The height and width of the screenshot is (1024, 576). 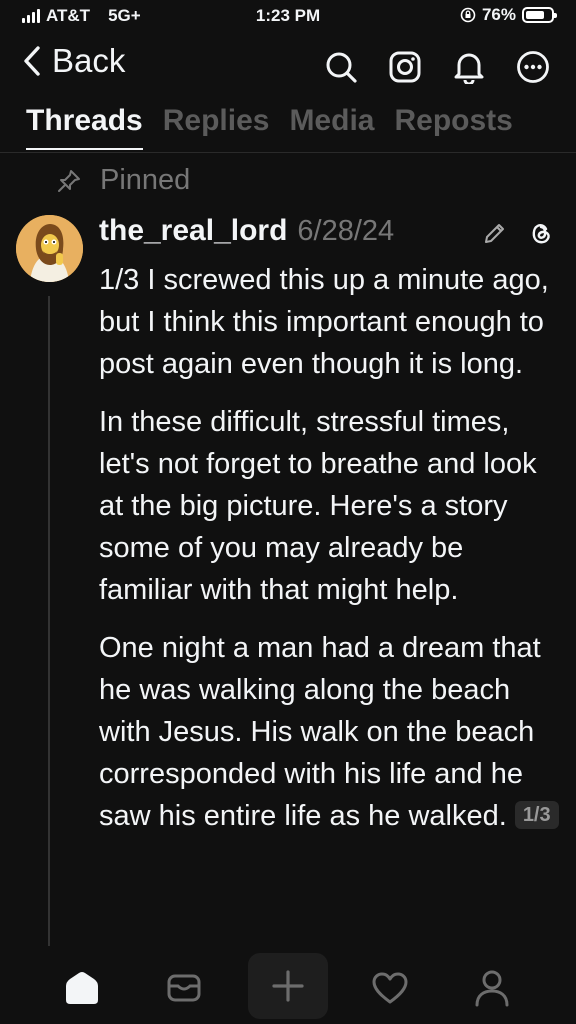 I want to click on username: the_real_lord, so click(x=193, y=231).